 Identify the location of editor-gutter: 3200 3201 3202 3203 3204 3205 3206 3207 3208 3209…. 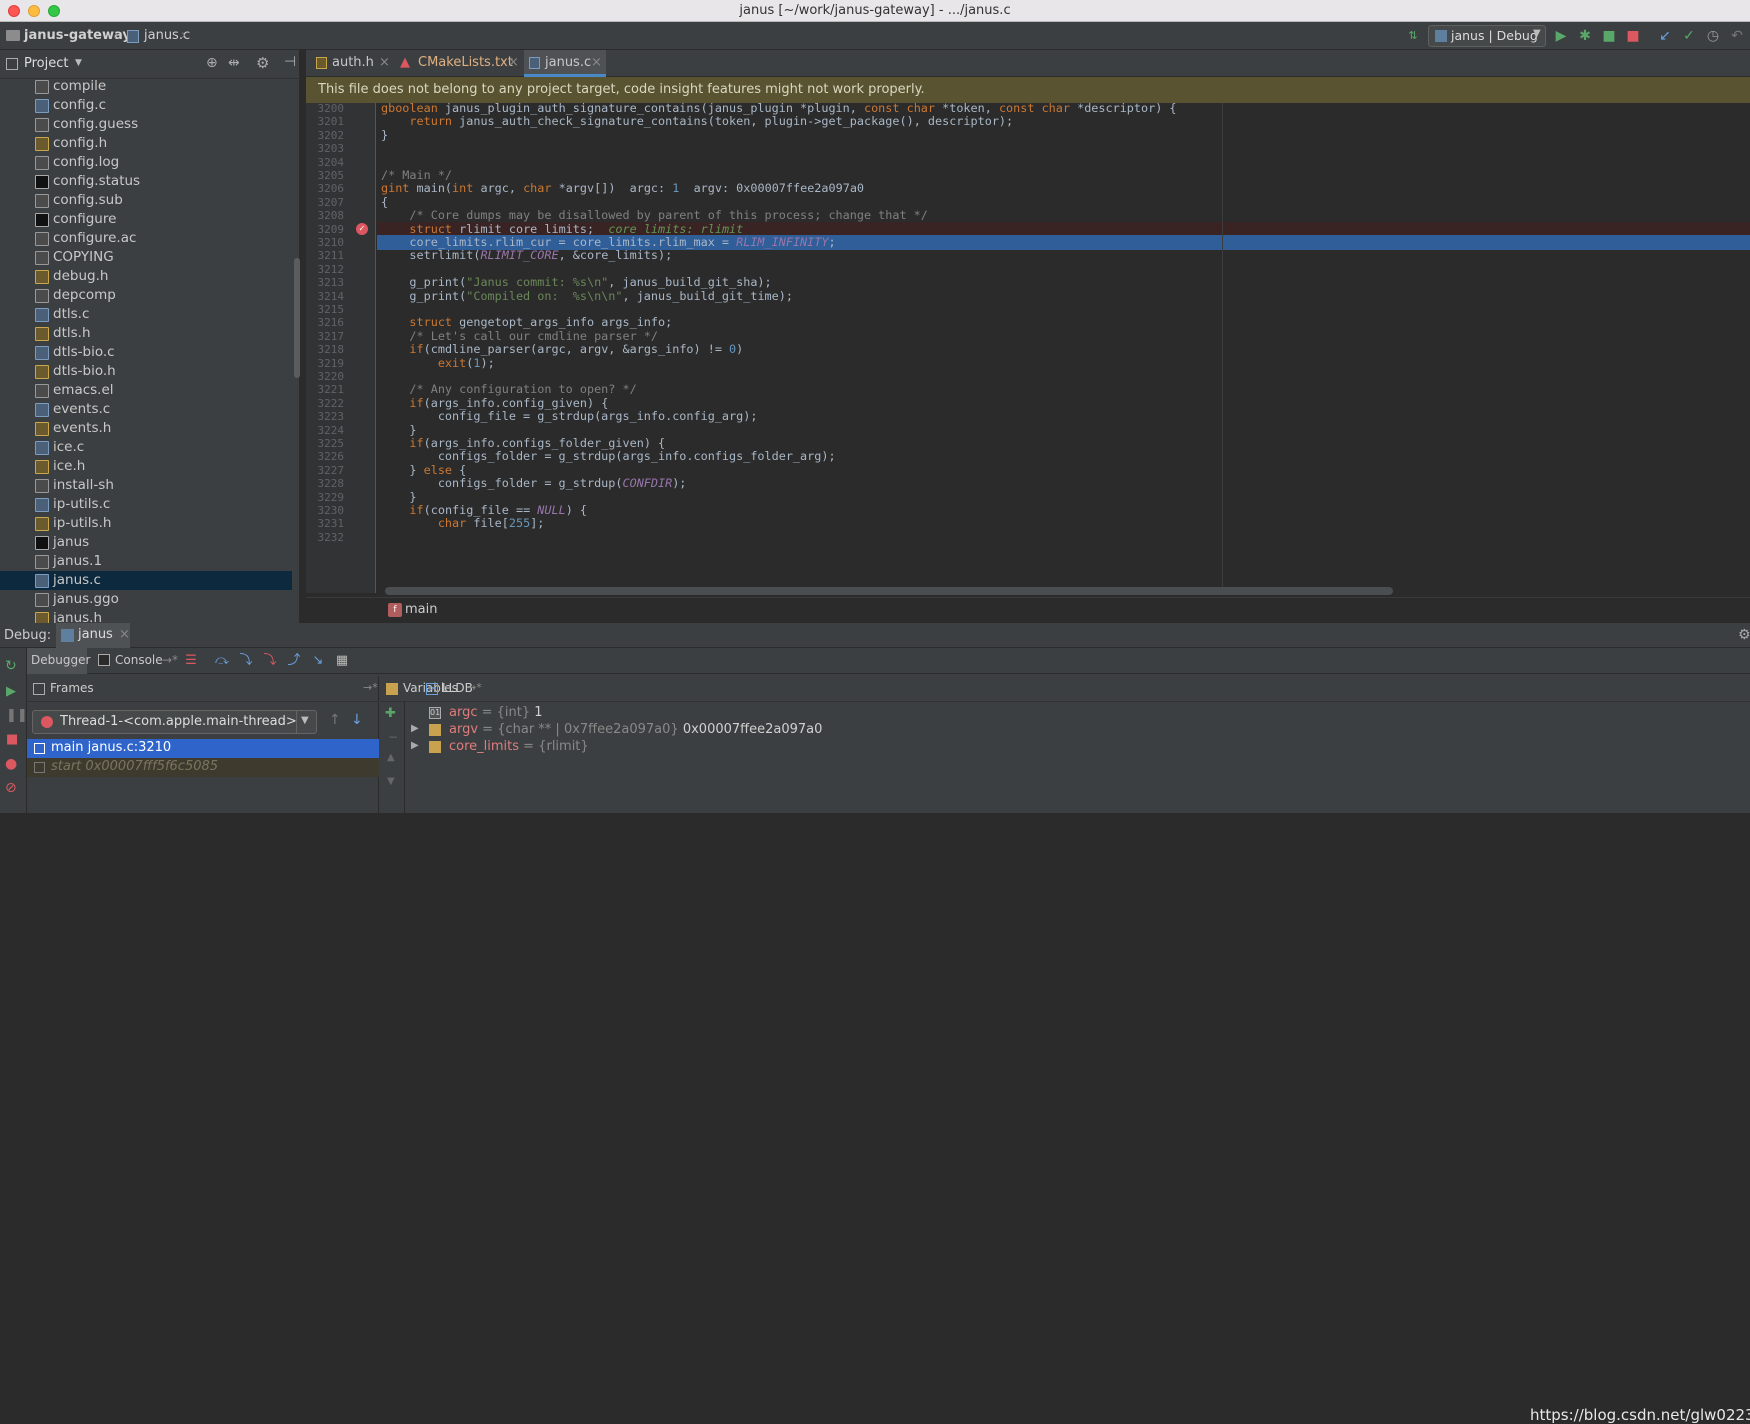
(341, 347).